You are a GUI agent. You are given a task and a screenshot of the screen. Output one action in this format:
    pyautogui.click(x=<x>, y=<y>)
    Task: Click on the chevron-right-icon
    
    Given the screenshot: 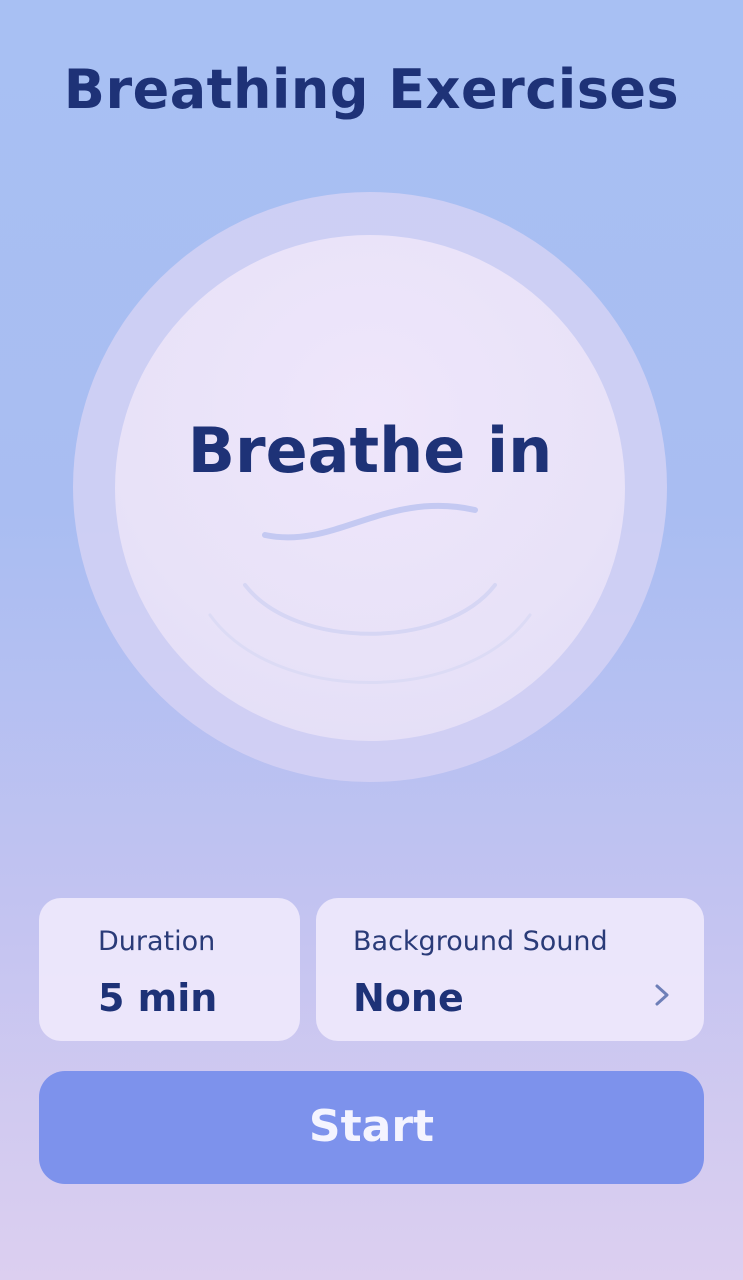 What is the action you would take?
    pyautogui.click(x=662, y=995)
    